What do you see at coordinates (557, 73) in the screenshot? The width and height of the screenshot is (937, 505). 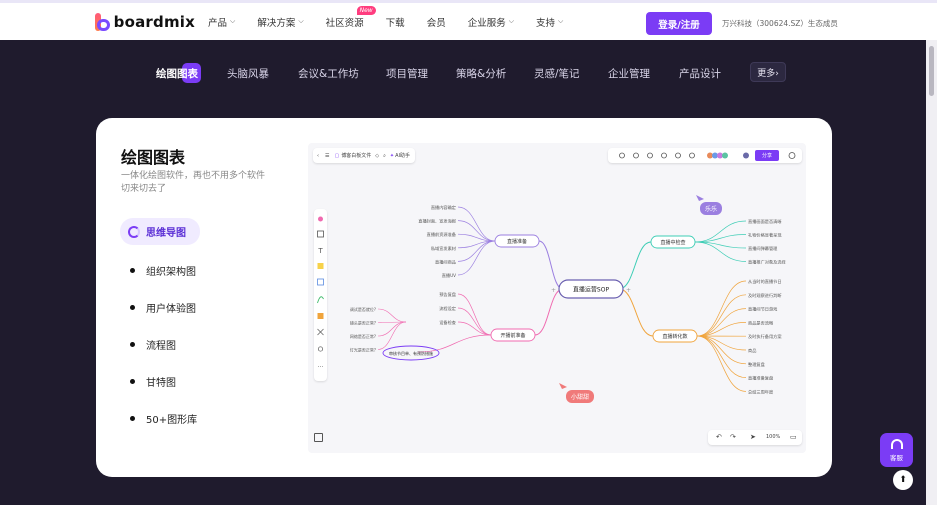 I see `tab-inspiration-notes: 灵感/笔记` at bounding box center [557, 73].